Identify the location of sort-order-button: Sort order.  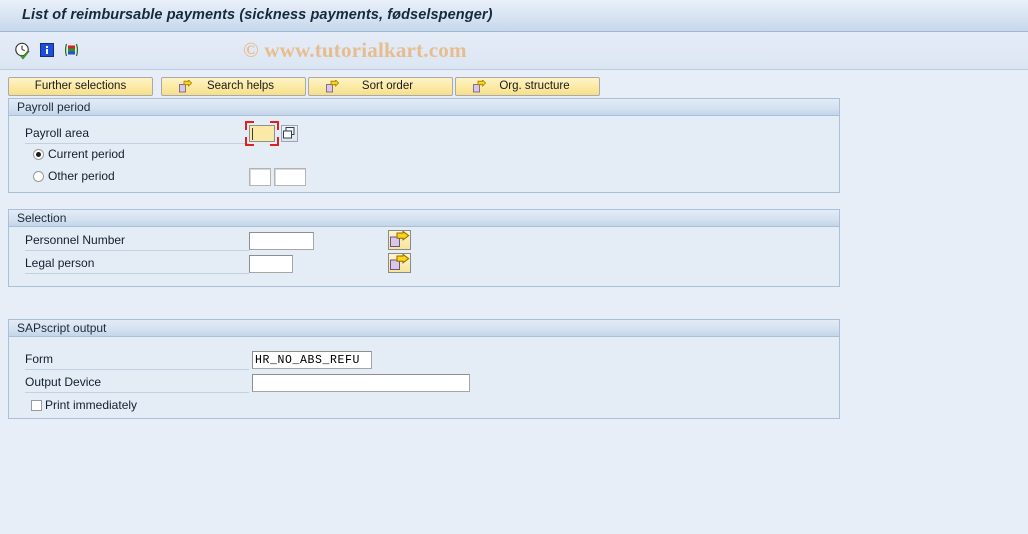
(380, 86).